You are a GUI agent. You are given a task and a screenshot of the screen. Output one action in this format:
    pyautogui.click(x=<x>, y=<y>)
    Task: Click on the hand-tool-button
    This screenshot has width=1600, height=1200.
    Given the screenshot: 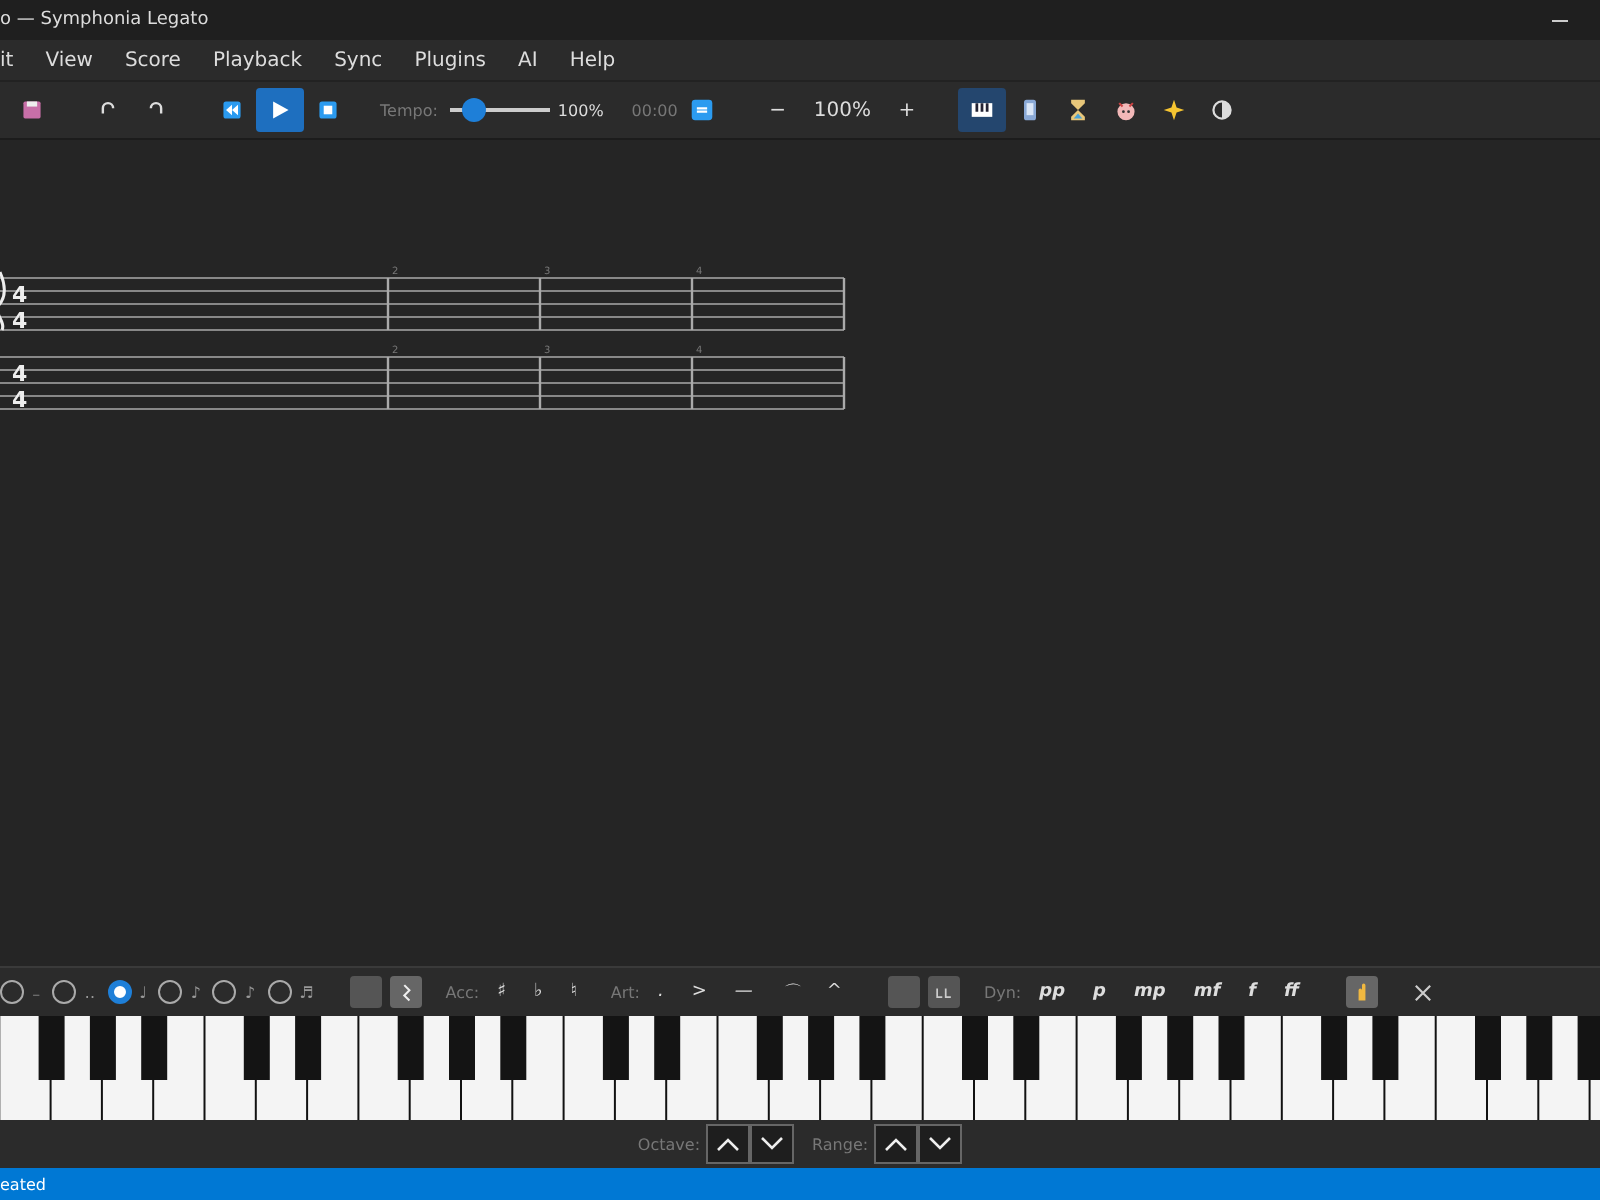 What is the action you would take?
    pyautogui.click(x=1361, y=992)
    